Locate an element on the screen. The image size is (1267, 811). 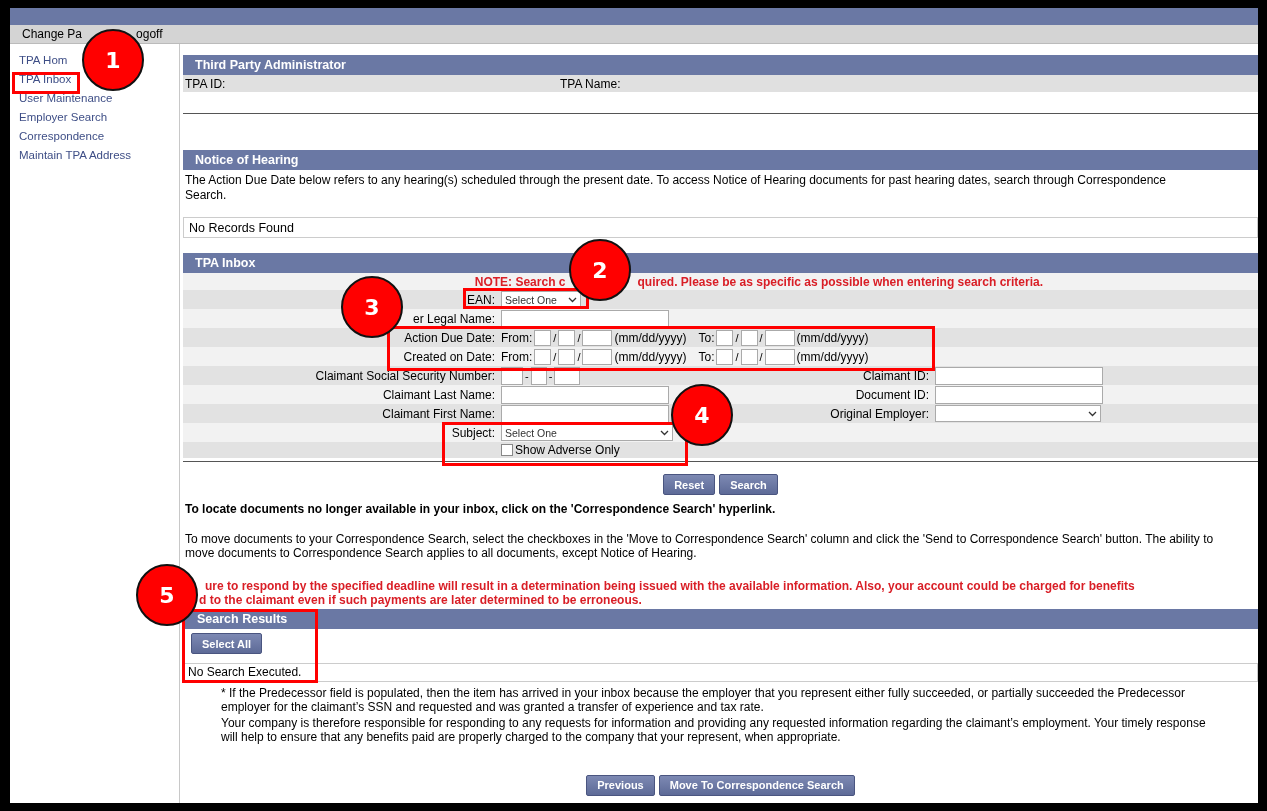
move-button: Move To Correspondence Search is located at coordinates (756, 785).